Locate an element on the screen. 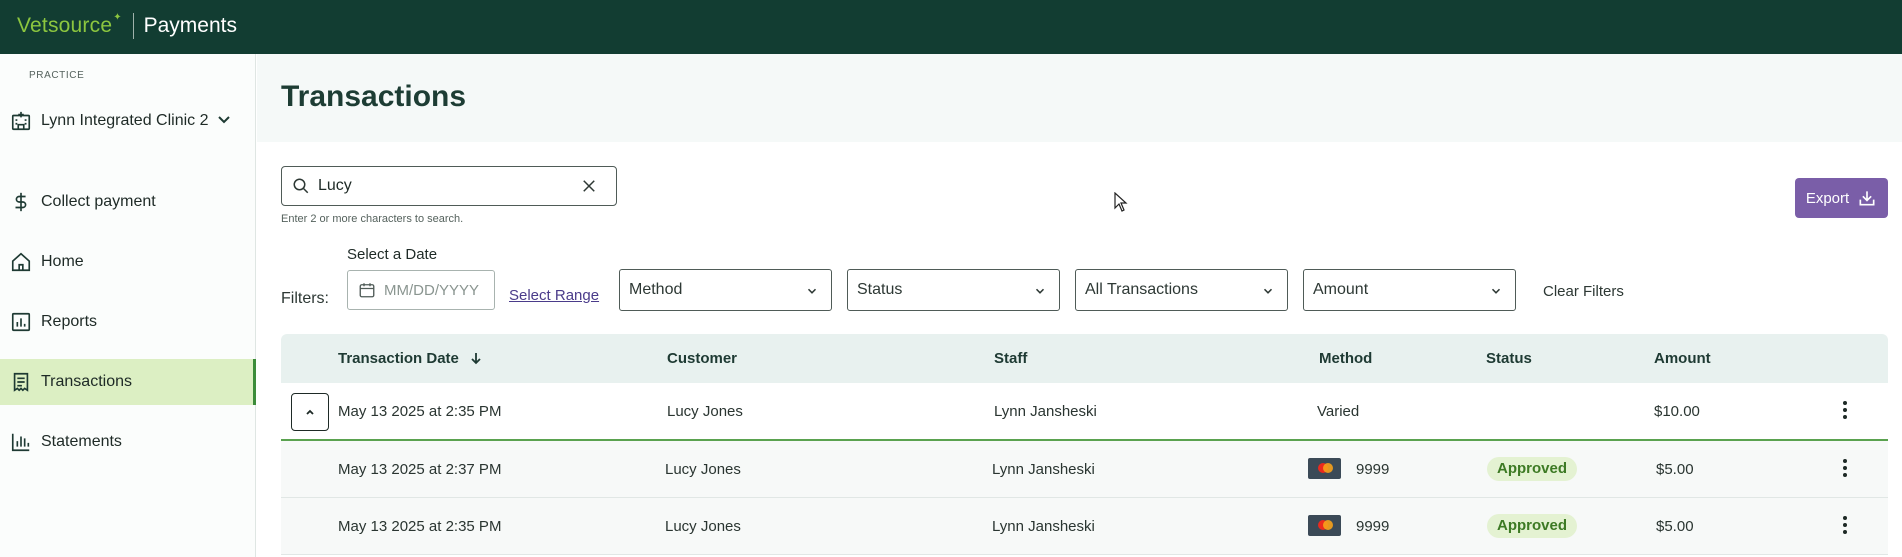 The height and width of the screenshot is (557, 1902). status-filter-dropdown: Status is located at coordinates (953, 290).